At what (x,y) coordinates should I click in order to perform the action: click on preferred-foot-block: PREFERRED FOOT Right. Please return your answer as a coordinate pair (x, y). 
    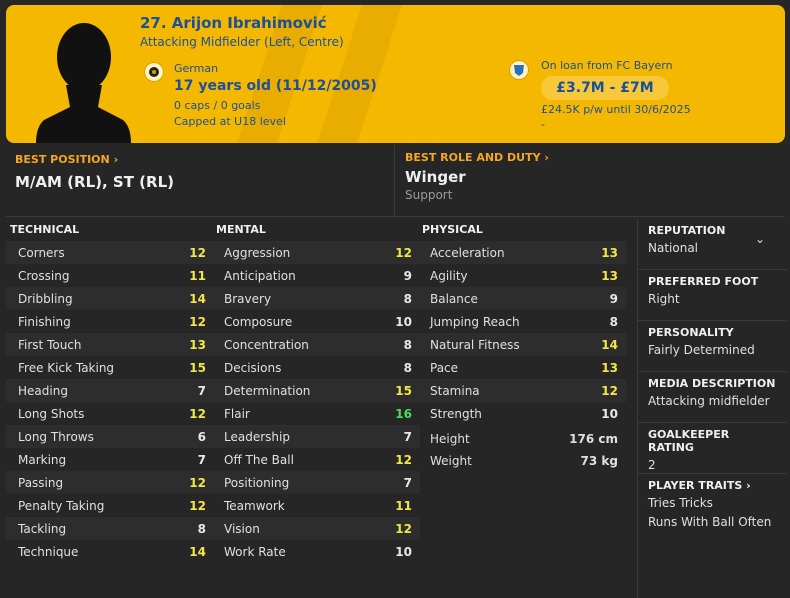
    Looking at the image, I should click on (712, 295).